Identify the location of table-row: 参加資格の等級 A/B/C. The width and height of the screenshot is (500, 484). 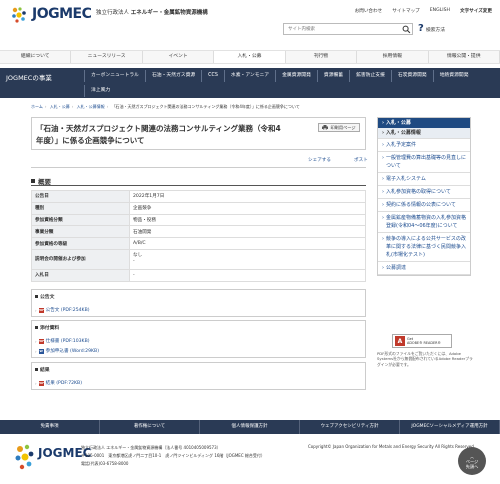
(198, 243).